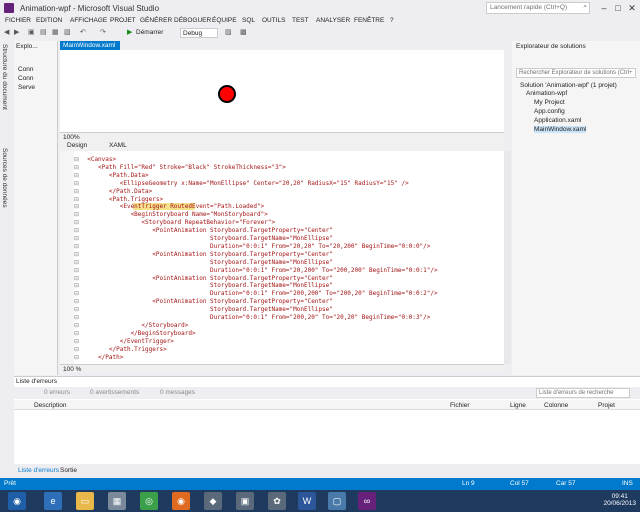 This screenshot has width=640, height=512. Describe the element at coordinates (17, 501) in the screenshot. I see `start-icon: ◉` at that location.